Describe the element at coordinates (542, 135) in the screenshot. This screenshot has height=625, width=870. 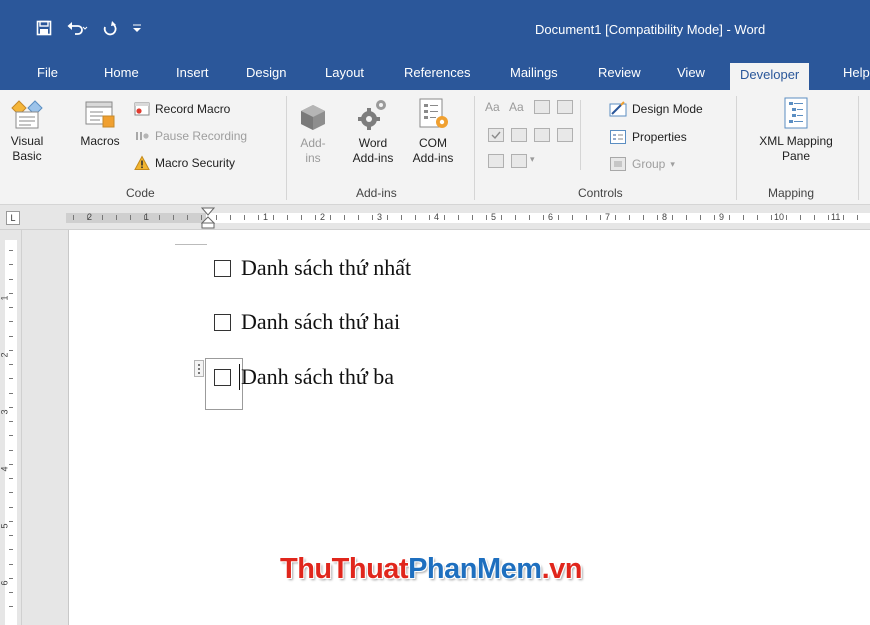
I see `drop-down-list-control-icon` at that location.